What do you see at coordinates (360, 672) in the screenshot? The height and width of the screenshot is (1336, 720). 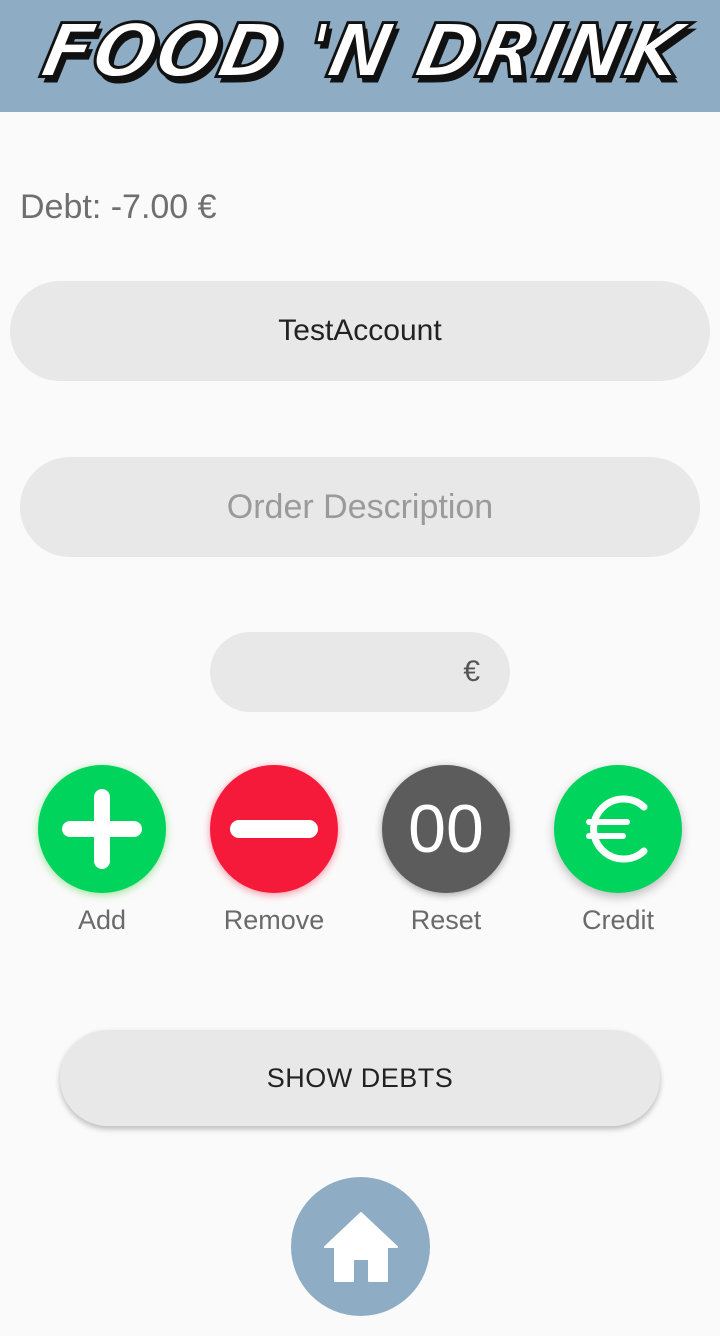 I see `amount-input: €` at bounding box center [360, 672].